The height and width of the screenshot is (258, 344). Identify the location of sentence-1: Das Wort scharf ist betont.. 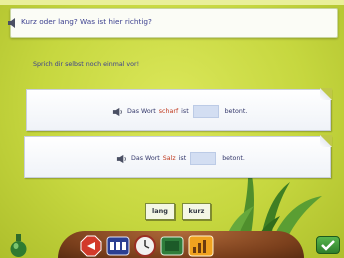
(179, 111).